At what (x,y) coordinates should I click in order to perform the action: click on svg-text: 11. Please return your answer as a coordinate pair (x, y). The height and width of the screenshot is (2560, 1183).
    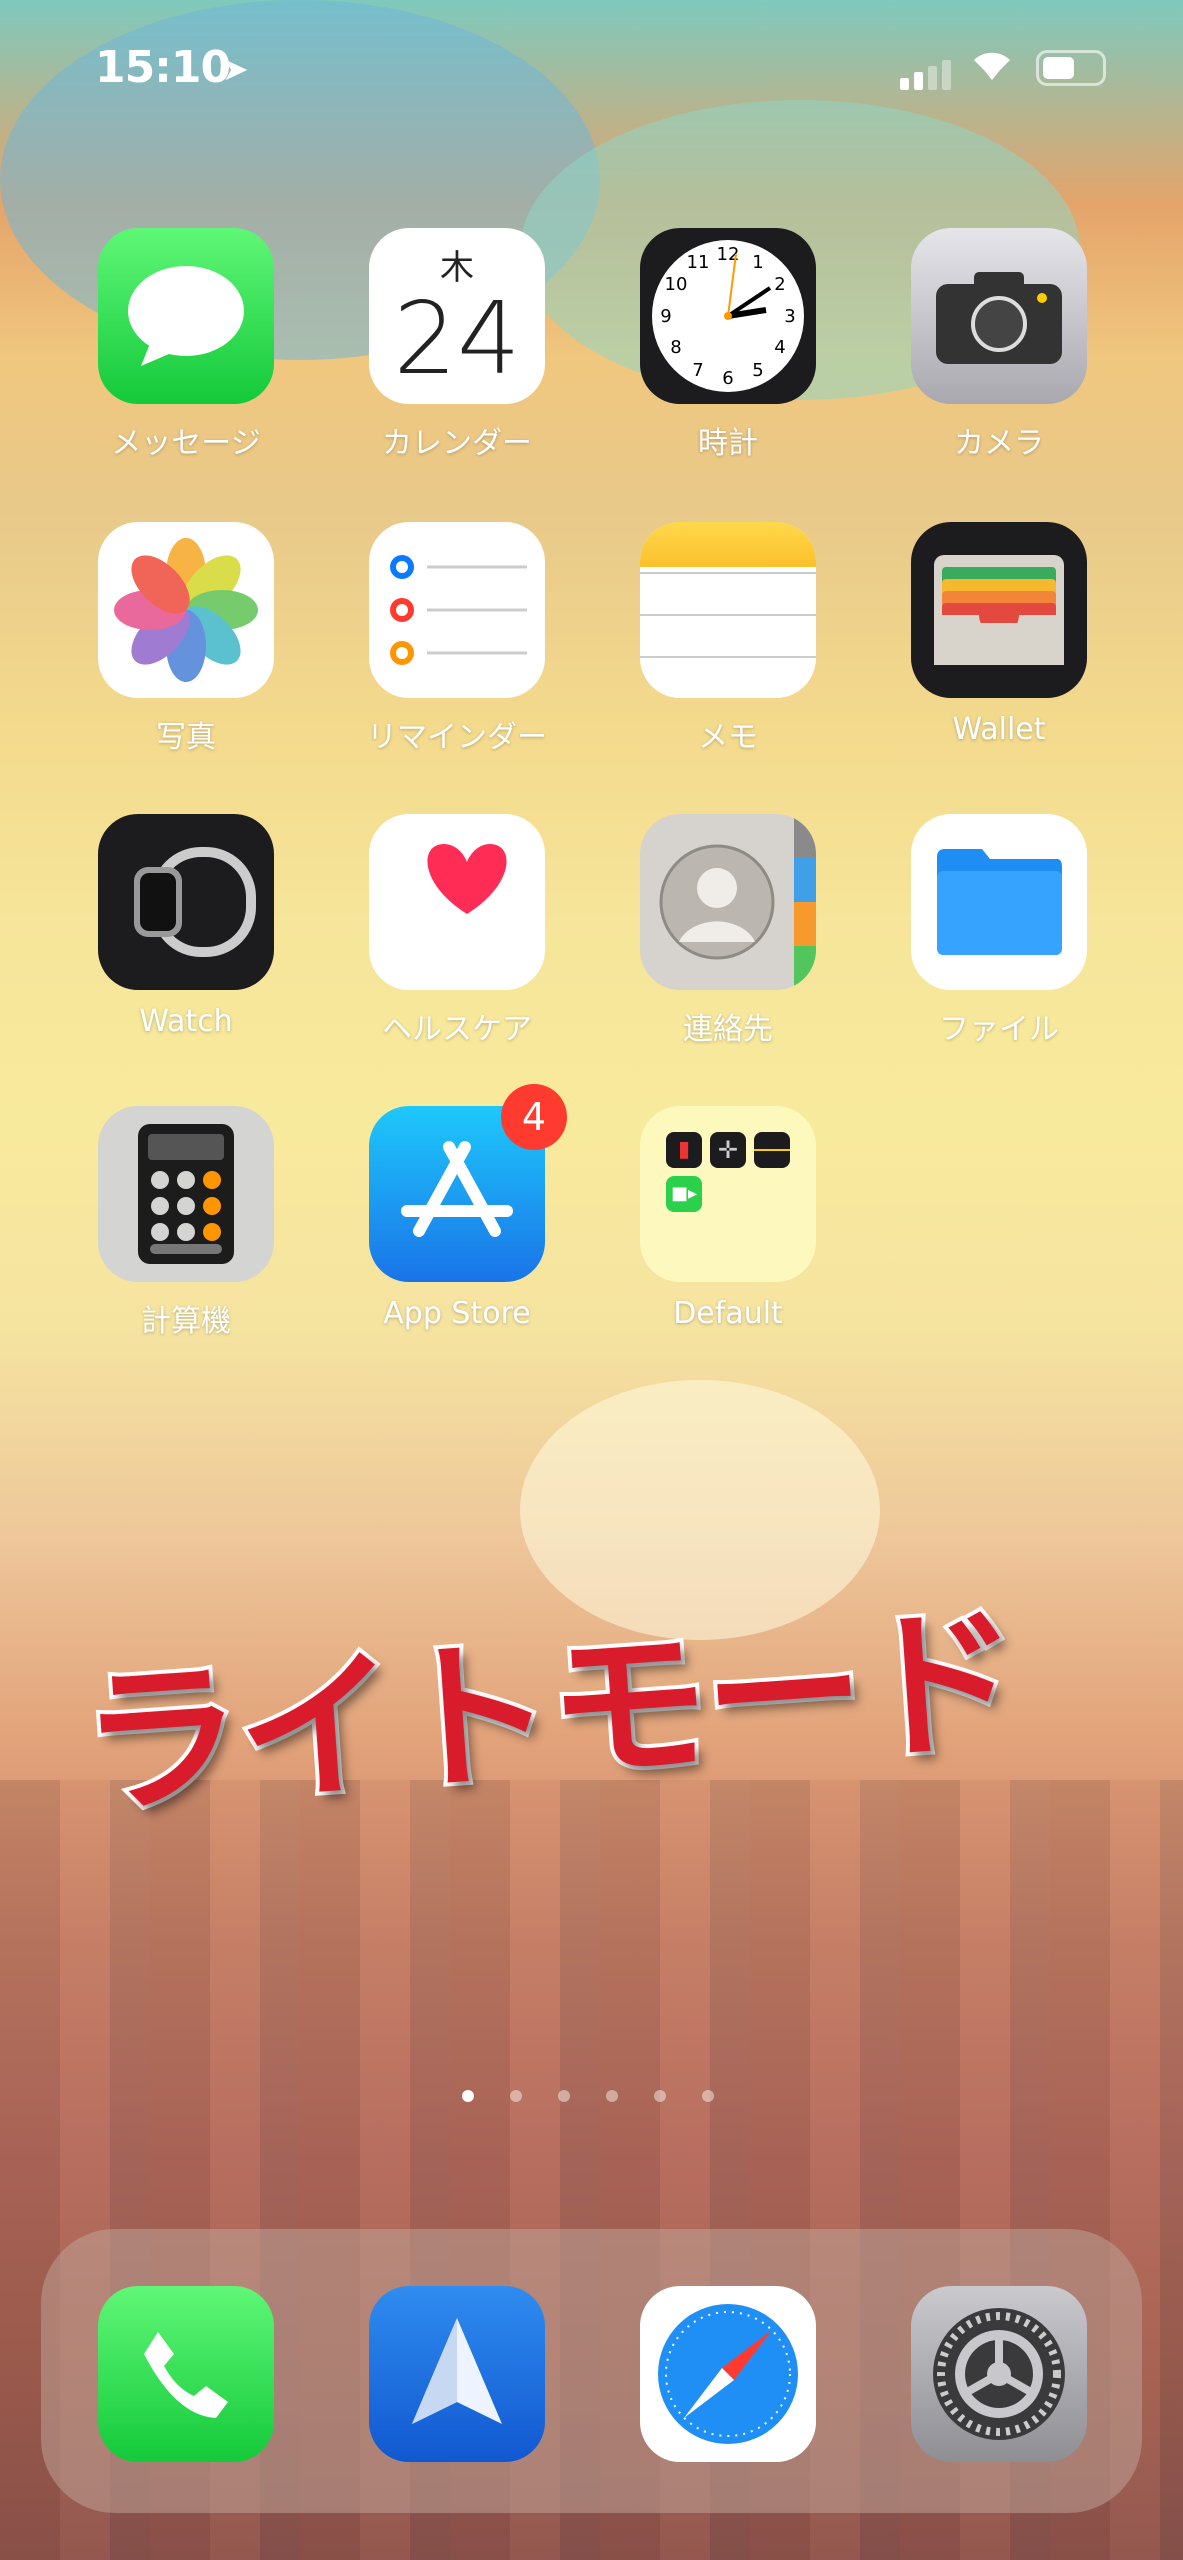
    Looking at the image, I should click on (698, 262).